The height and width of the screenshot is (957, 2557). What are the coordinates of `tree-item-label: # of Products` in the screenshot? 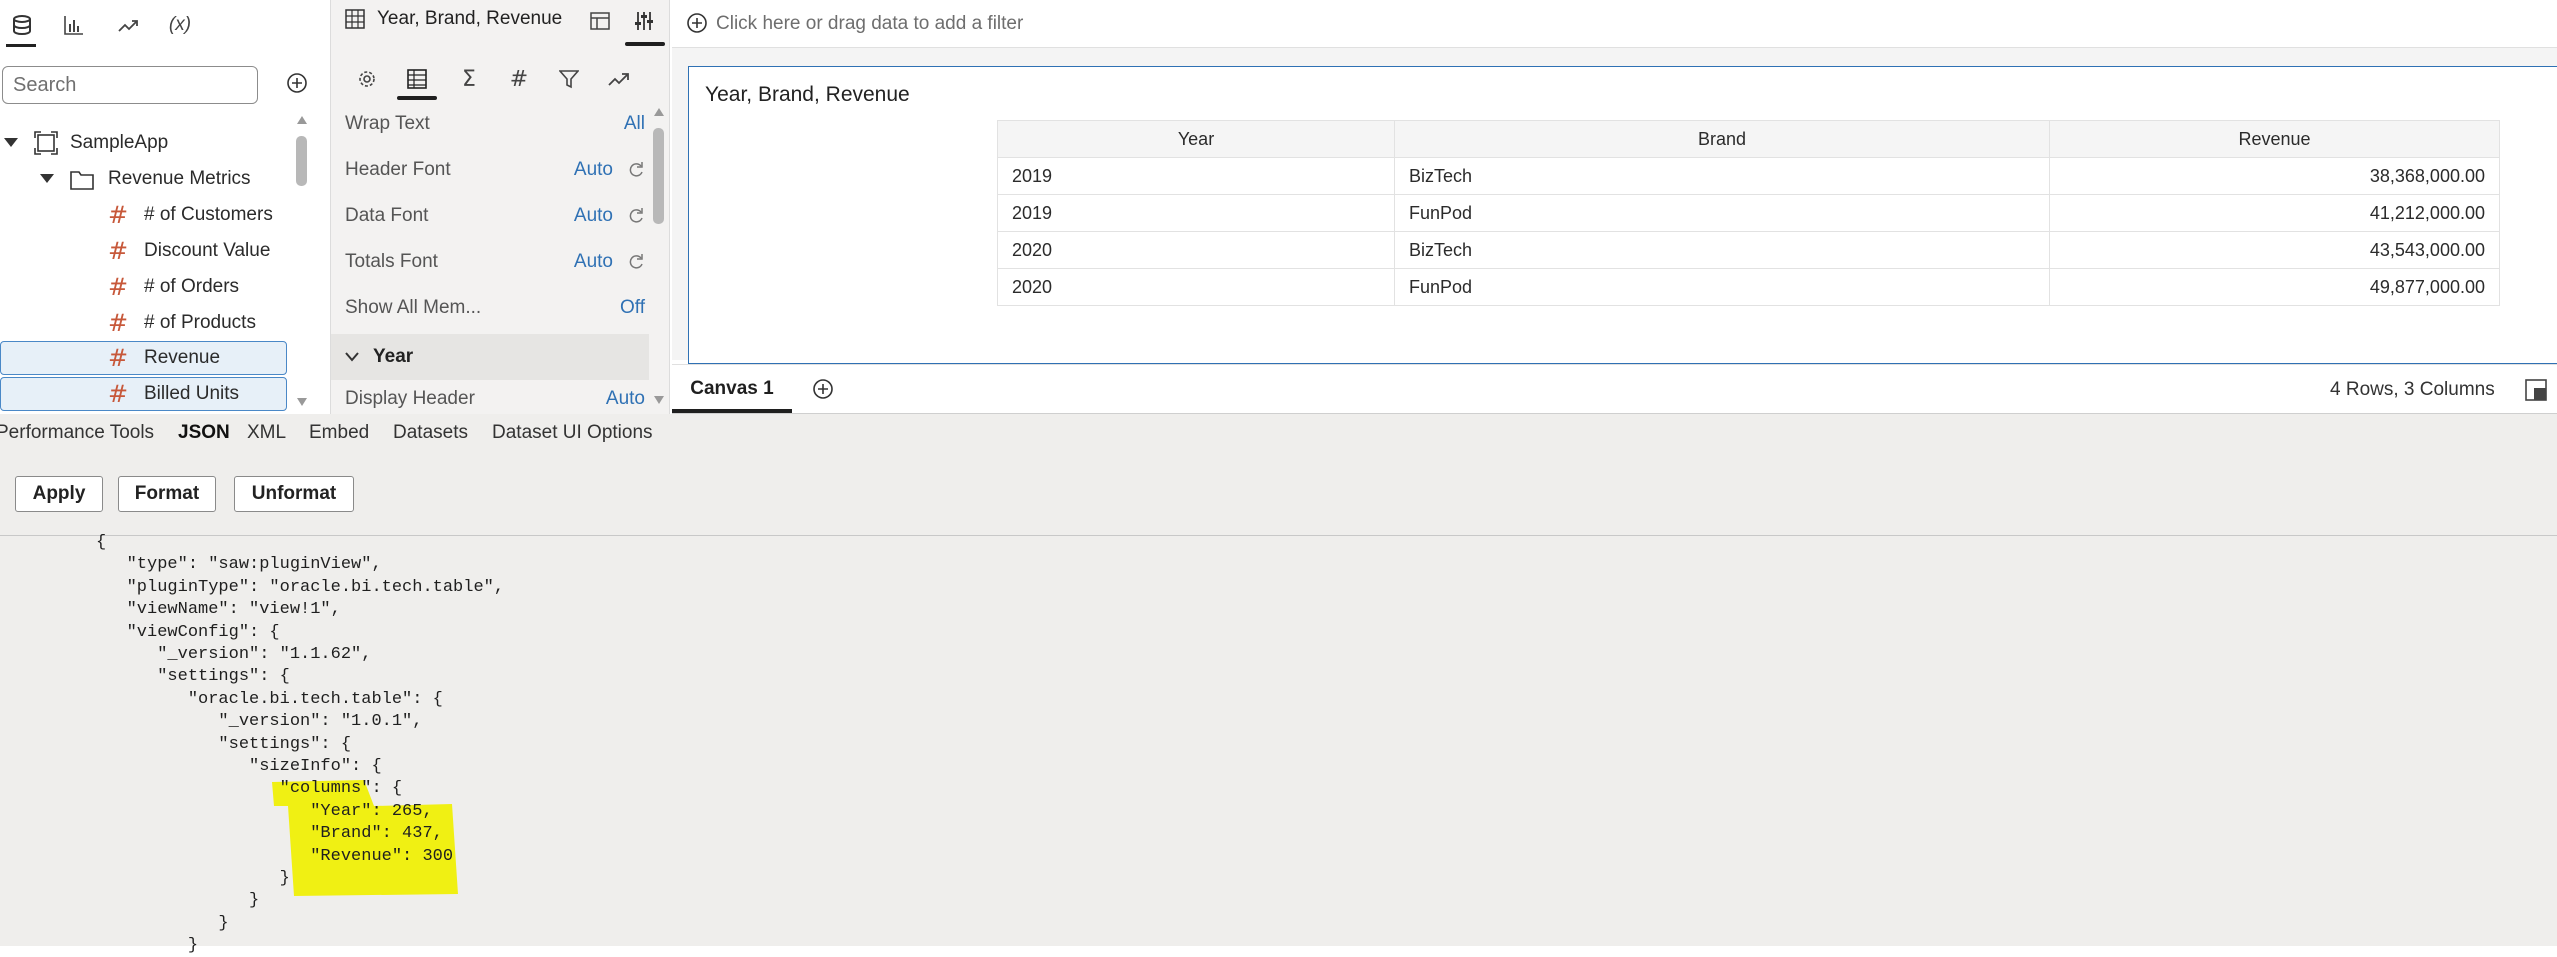 It's located at (200, 322).